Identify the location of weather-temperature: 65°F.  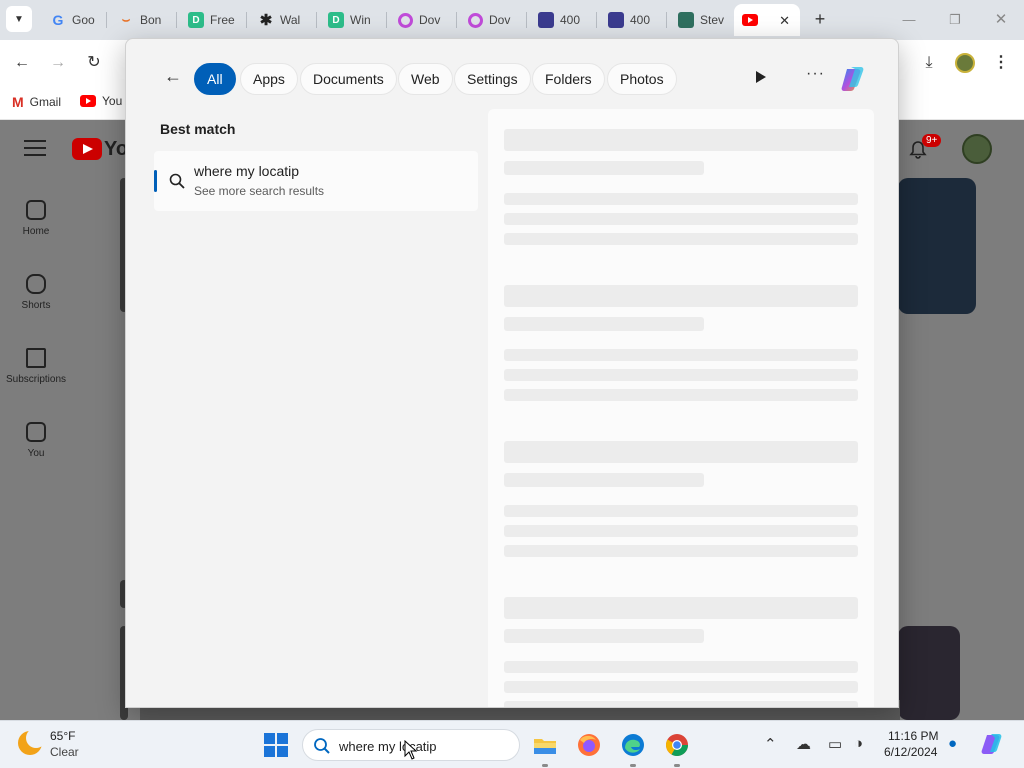
(62, 736).